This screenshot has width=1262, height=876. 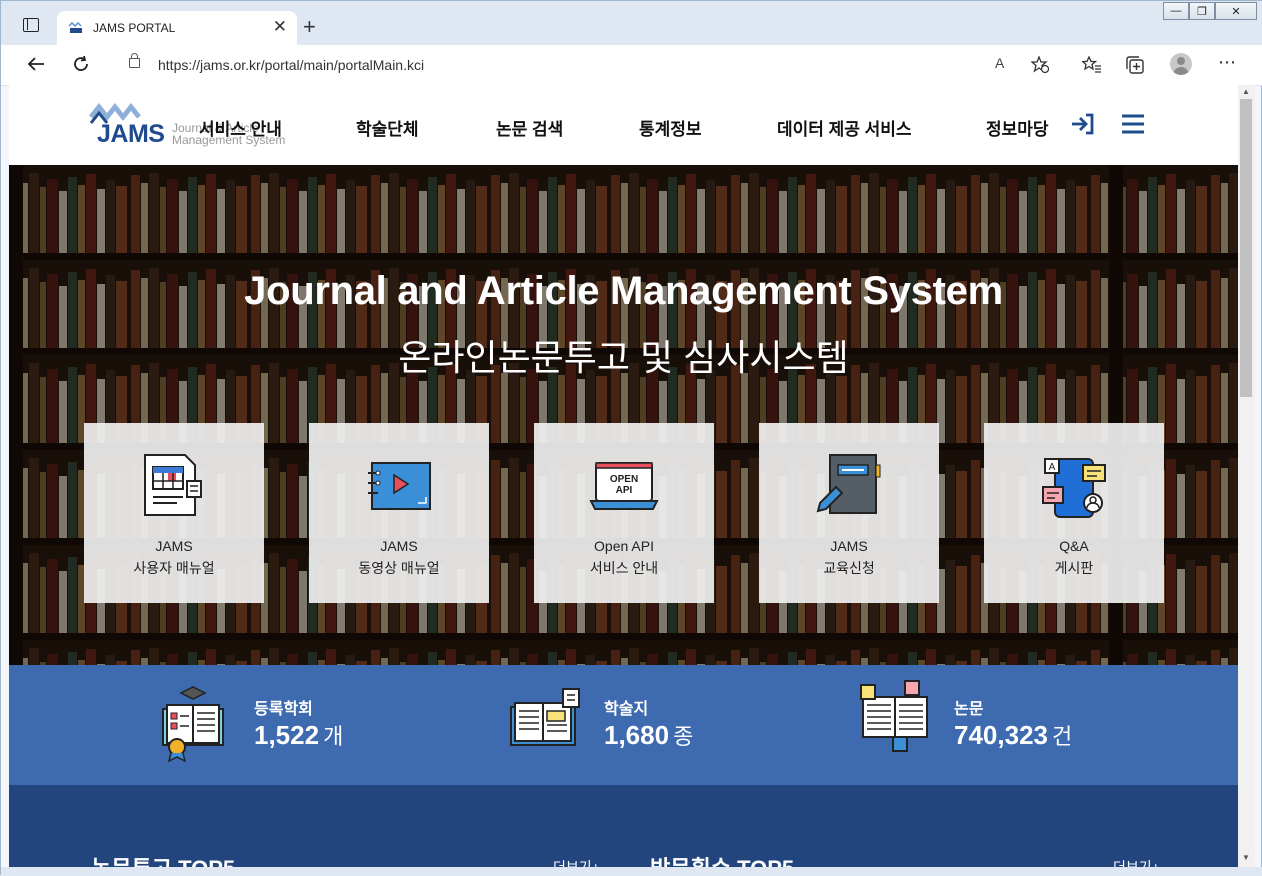 I want to click on visit-top5-title: 방문횟수 TOP5, so click(x=722, y=859).